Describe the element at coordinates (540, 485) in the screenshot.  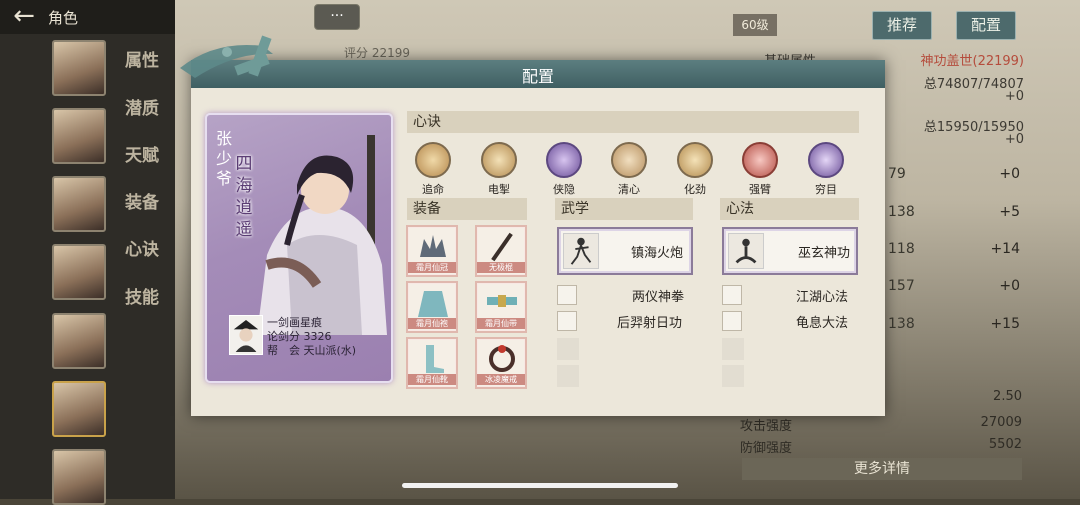
I see `home-indicator` at that location.